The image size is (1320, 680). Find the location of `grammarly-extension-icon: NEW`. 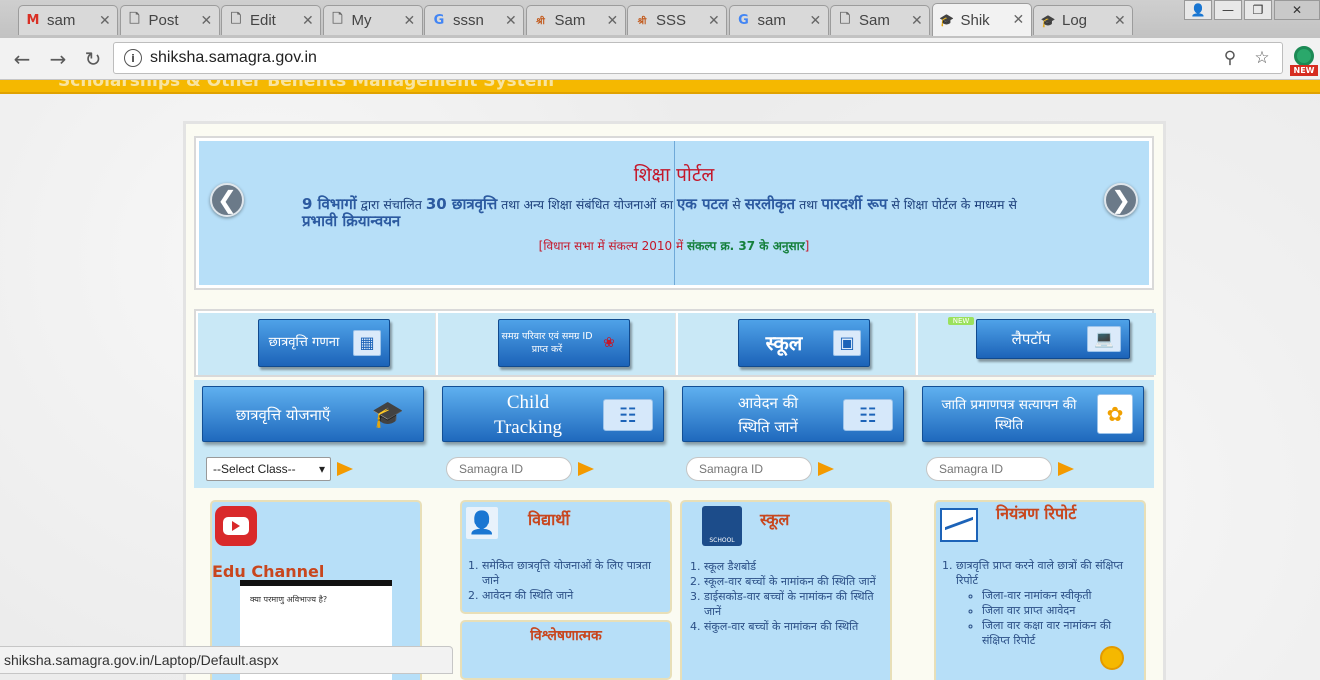

grammarly-extension-icon: NEW is located at coordinates (1304, 61).